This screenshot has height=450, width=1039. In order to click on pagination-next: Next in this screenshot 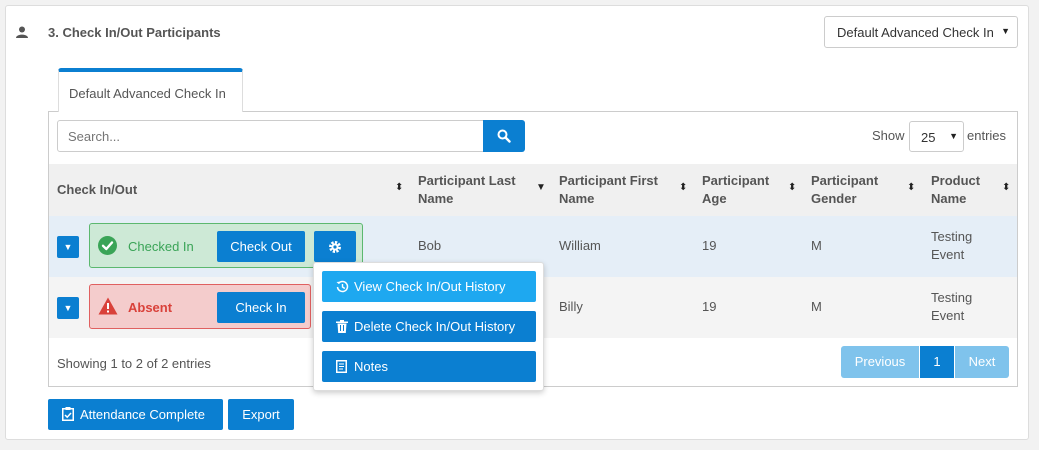, I will do `click(982, 362)`.